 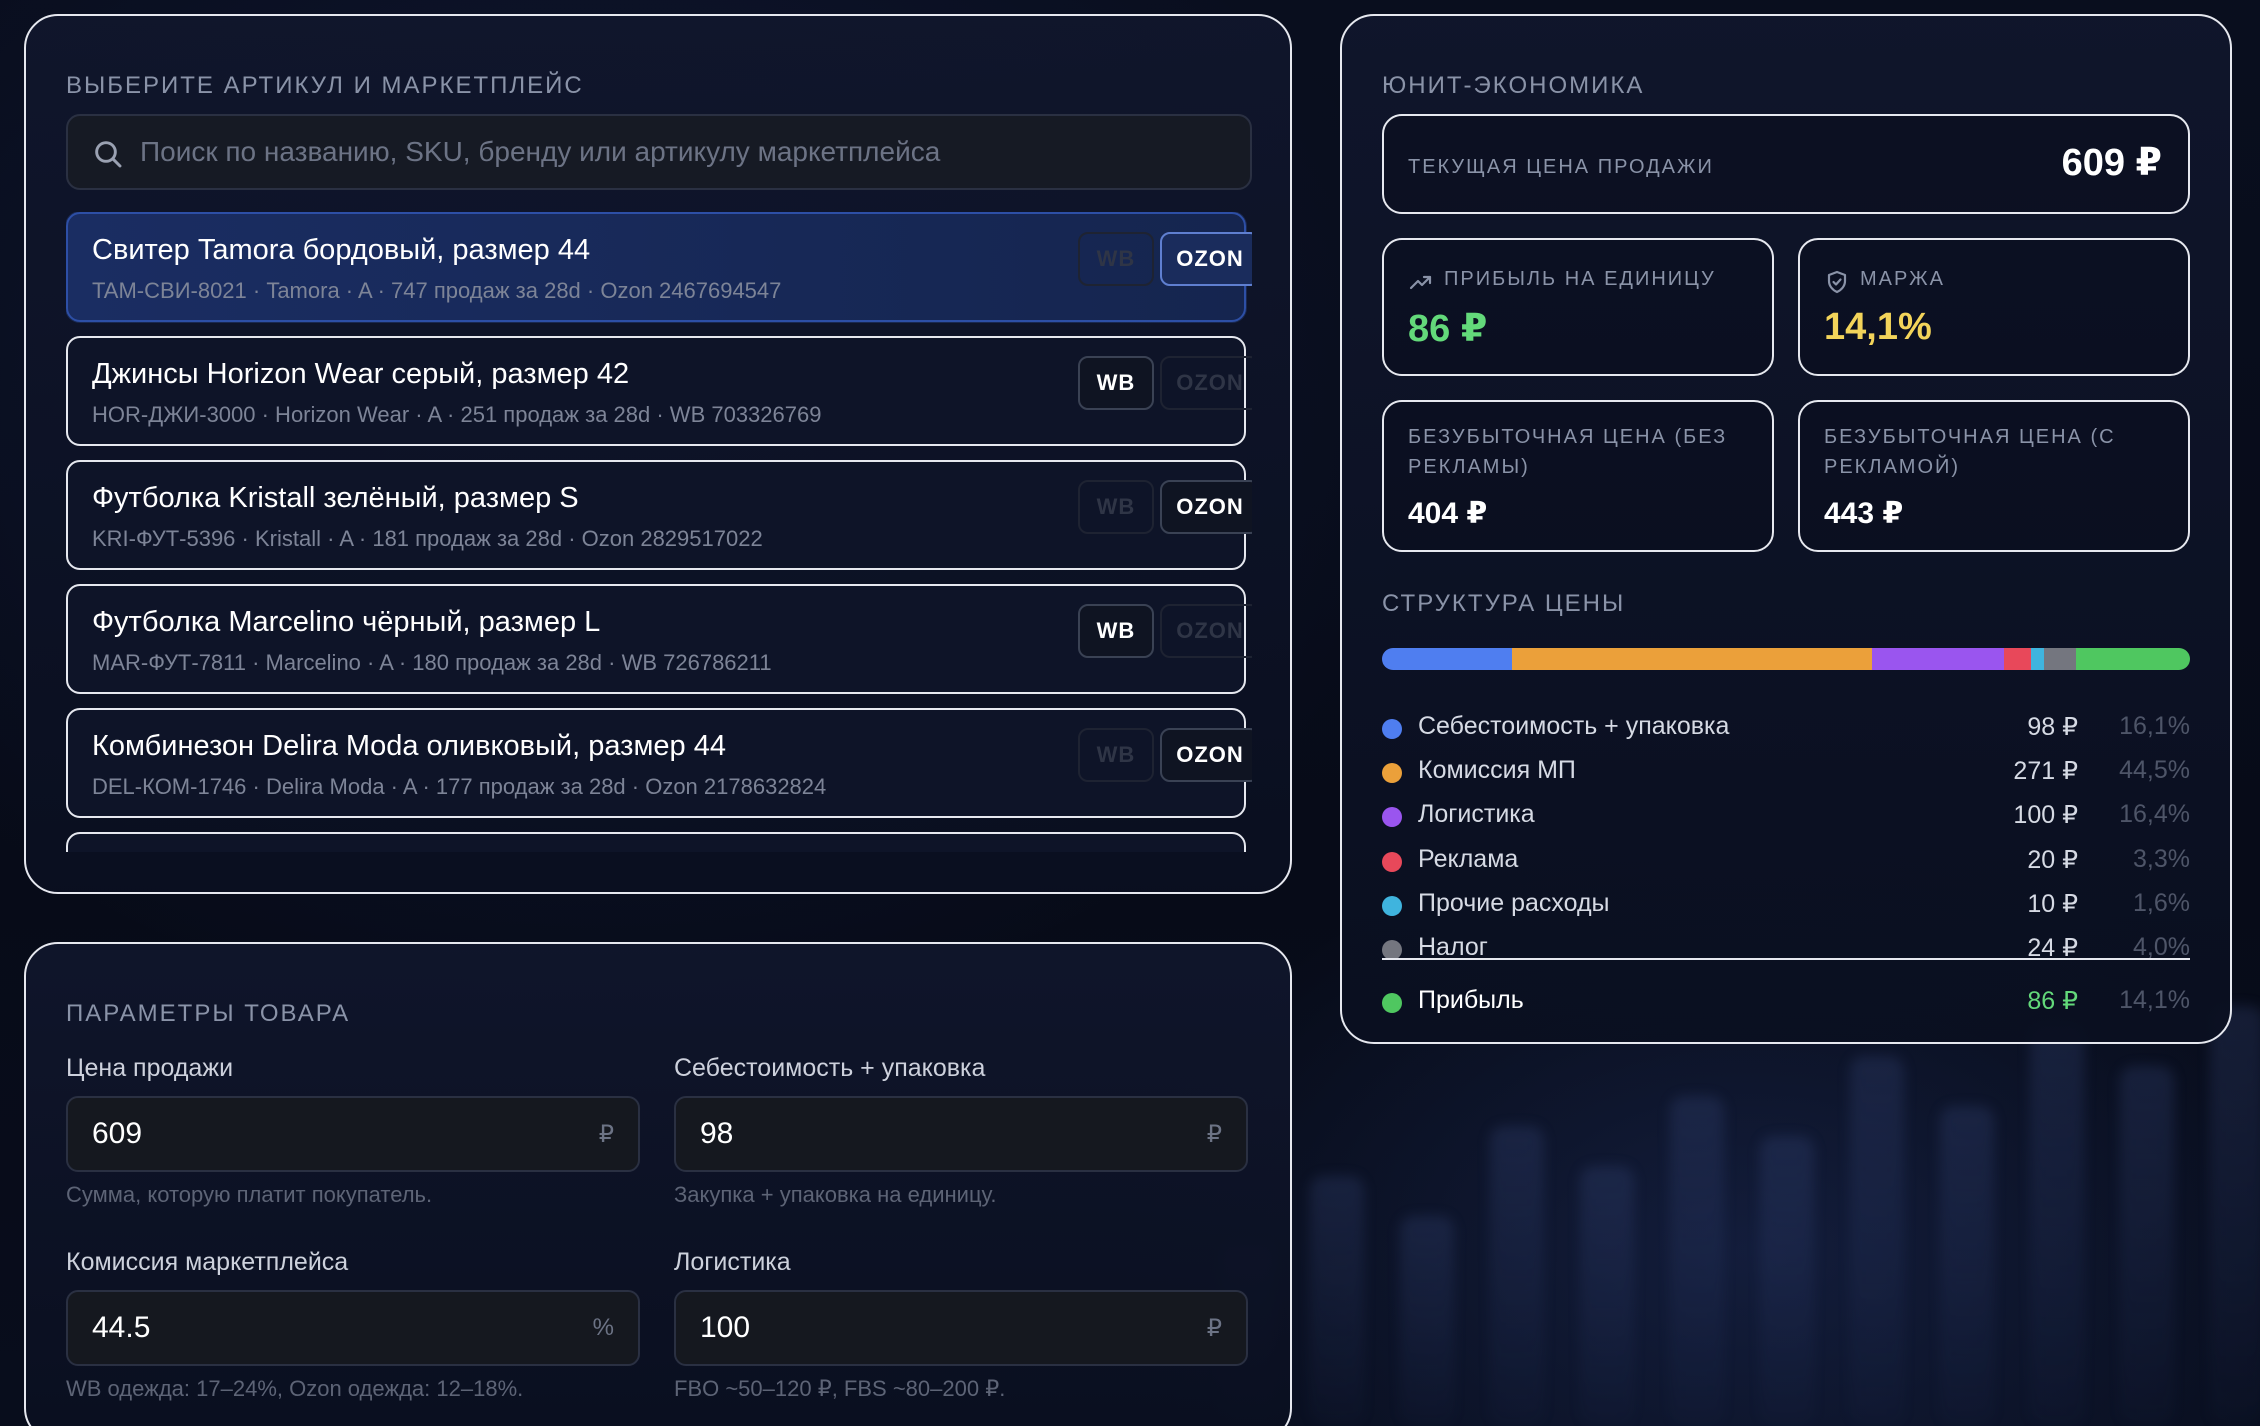 What do you see at coordinates (2052, 903) in the screenshot?
I see `legend-value: 10 ₽` at bounding box center [2052, 903].